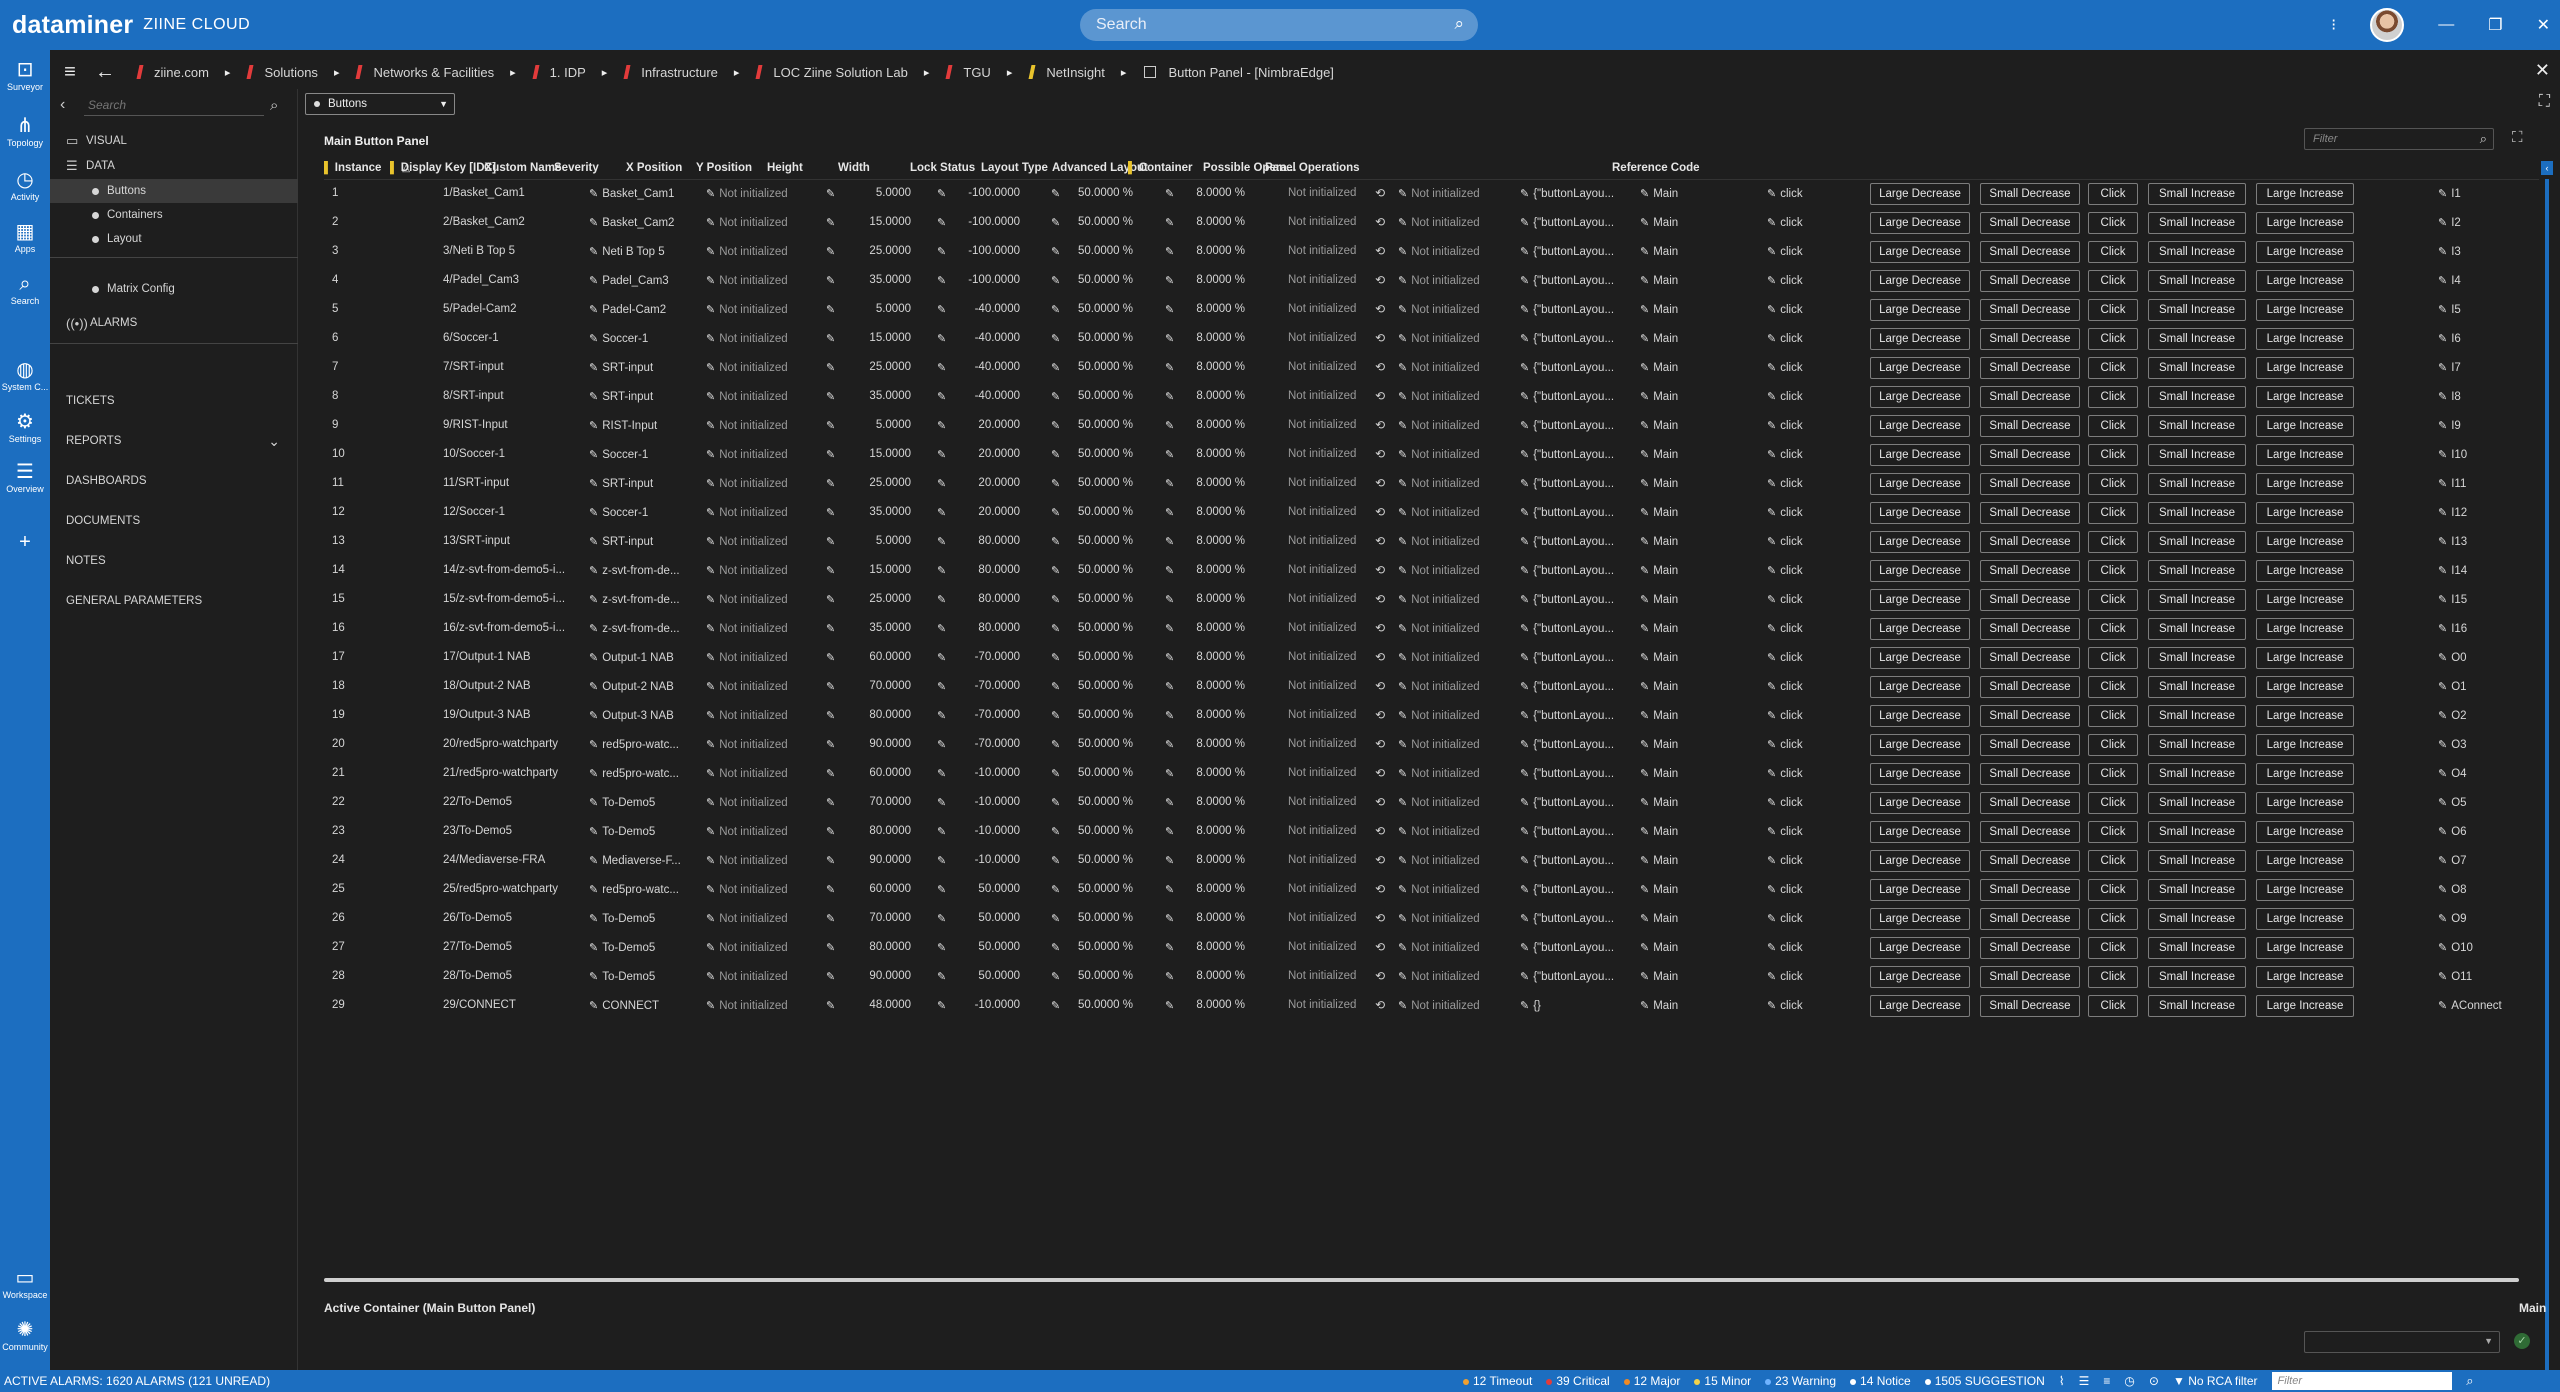  Describe the element at coordinates (1920, 194) in the screenshot. I see `large-decrease-button: Large Decrease` at that location.